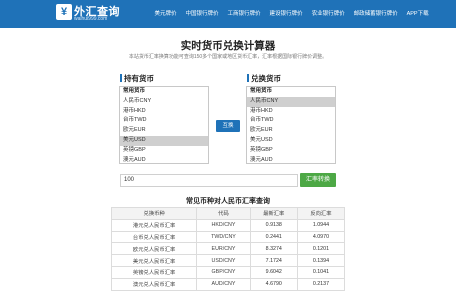 The image size is (456, 300). What do you see at coordinates (321, 260) in the screenshot?
I see `reverse-rate-cell: 0.1394` at bounding box center [321, 260].